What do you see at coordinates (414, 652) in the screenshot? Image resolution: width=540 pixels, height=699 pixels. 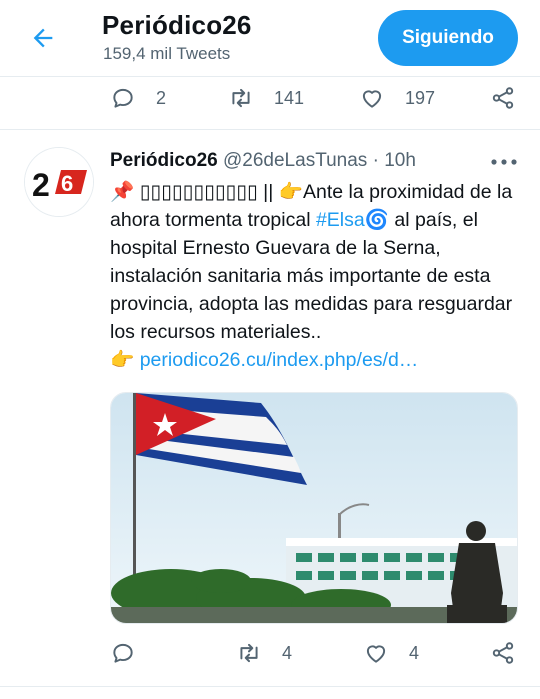 I see `tweet-like-count: 4` at bounding box center [414, 652].